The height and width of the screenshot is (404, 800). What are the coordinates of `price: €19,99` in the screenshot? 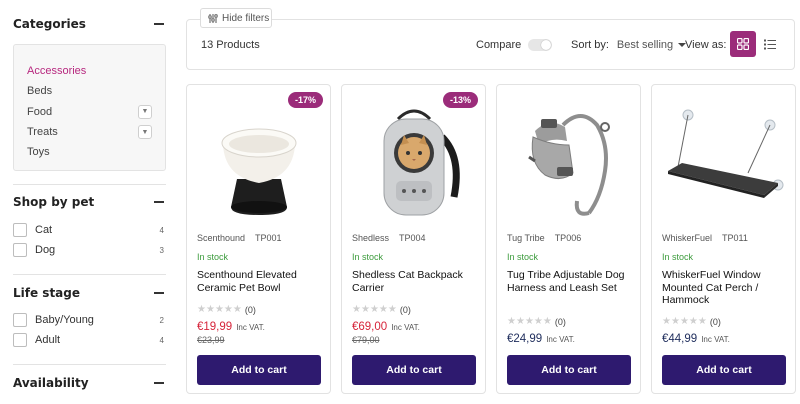 It's located at (215, 327).